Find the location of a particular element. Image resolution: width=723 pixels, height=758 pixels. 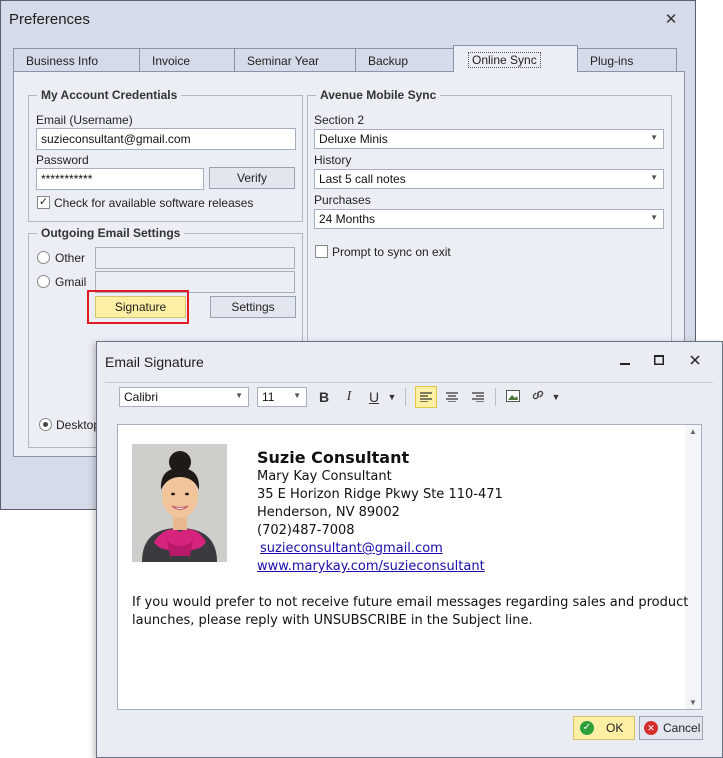

font-family-value: Calibri is located at coordinates (141, 397).